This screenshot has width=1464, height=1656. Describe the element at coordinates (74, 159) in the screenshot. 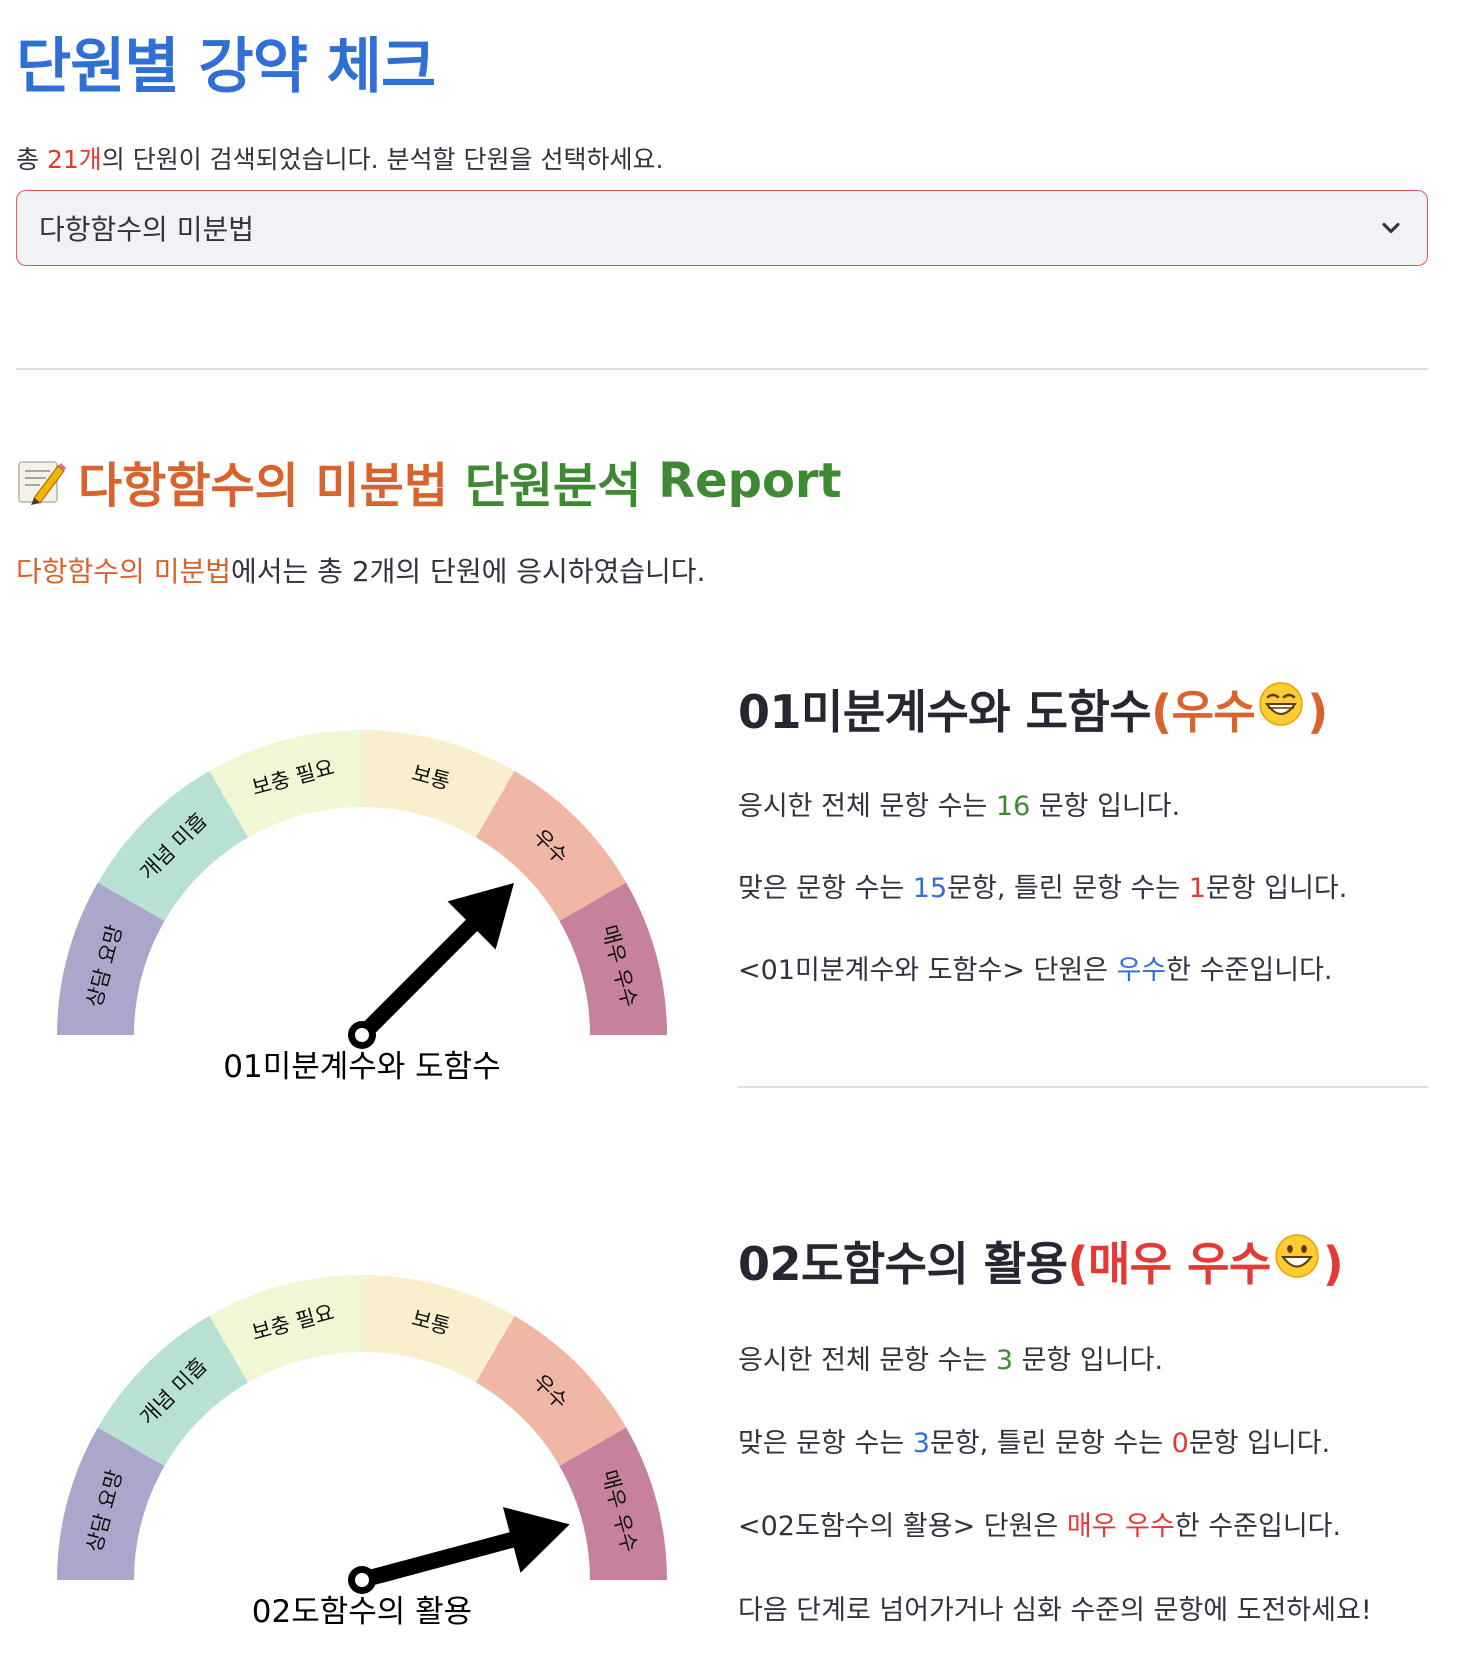

I see `unit-count: 21개` at that location.